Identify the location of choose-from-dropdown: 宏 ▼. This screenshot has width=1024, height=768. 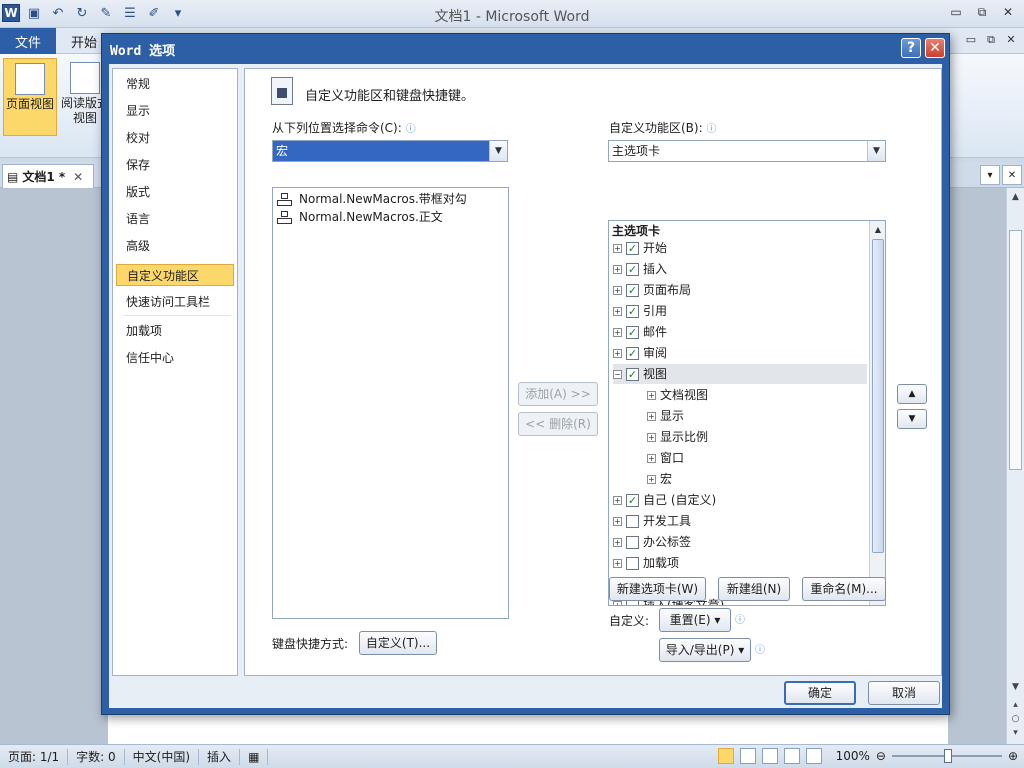
(390, 151).